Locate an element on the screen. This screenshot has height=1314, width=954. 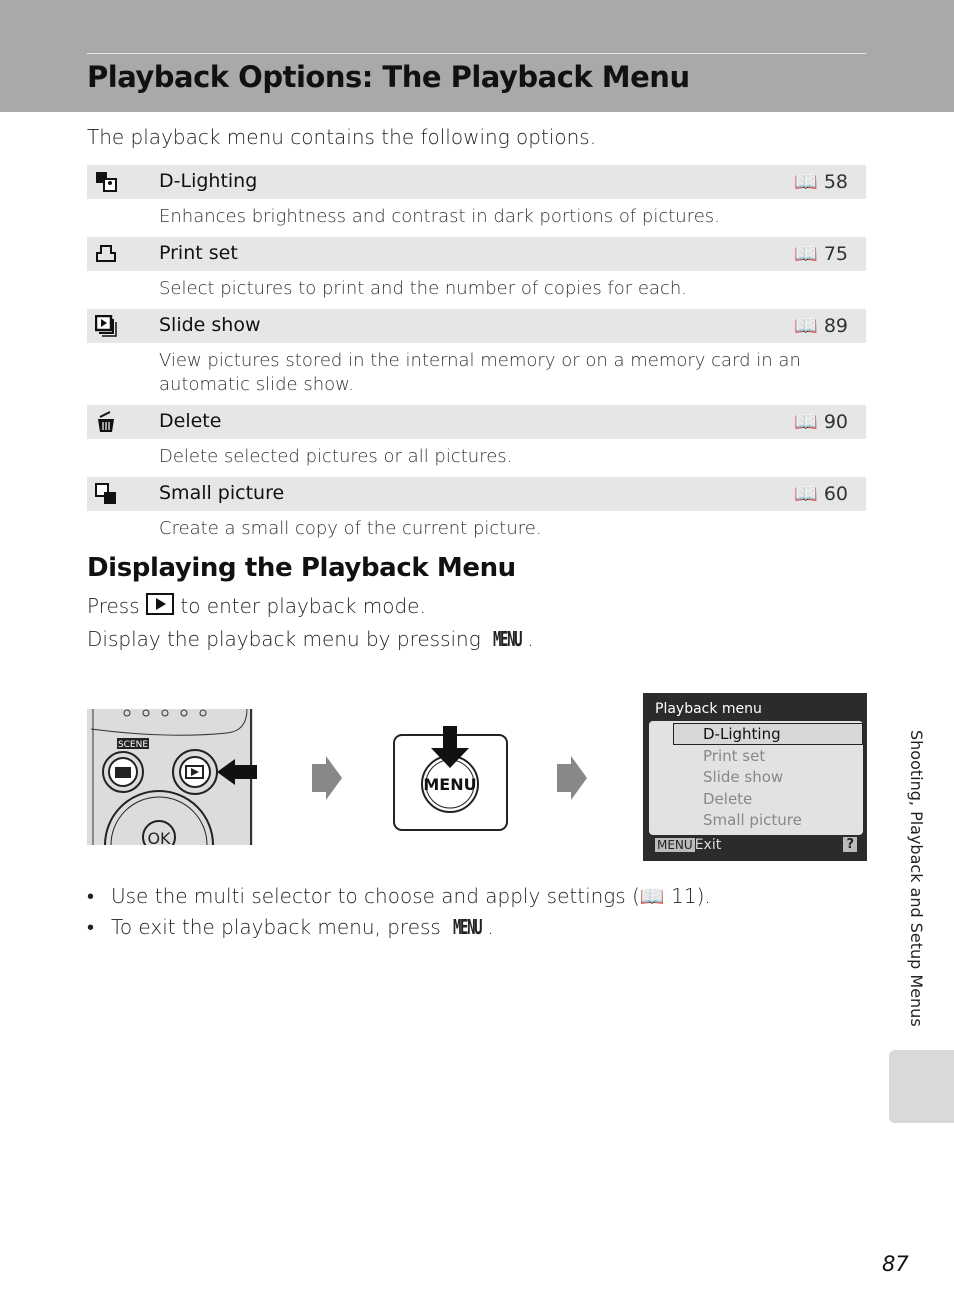
page-number-ref: 60 is located at coordinates (835, 494).